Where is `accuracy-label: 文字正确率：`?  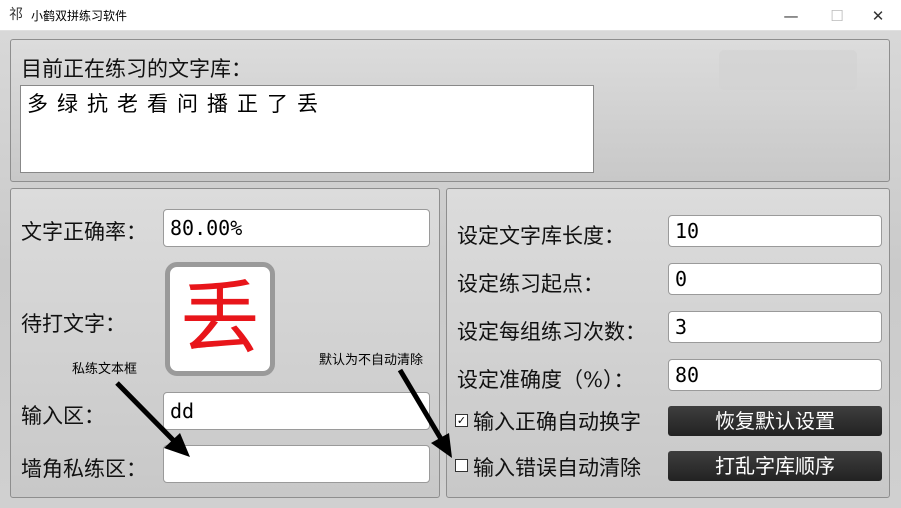
accuracy-label: 文字正确率： is located at coordinates (84, 232).